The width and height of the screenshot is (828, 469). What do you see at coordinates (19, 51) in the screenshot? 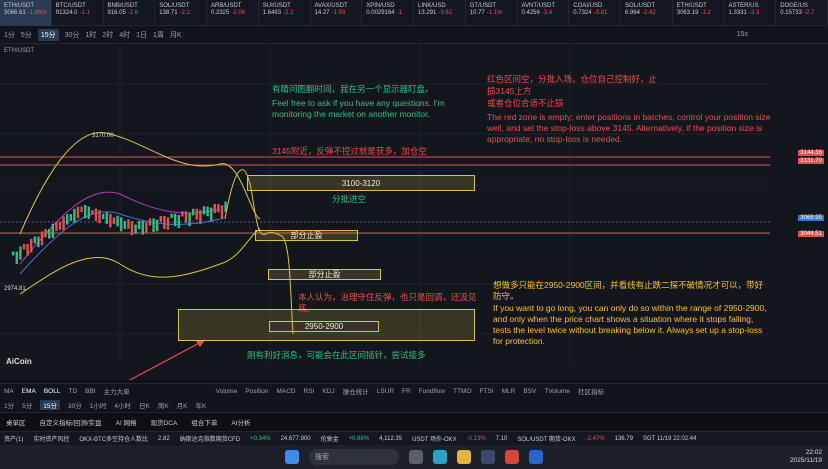
I see `symbol-label: ETH/USDT` at bounding box center [19, 51].